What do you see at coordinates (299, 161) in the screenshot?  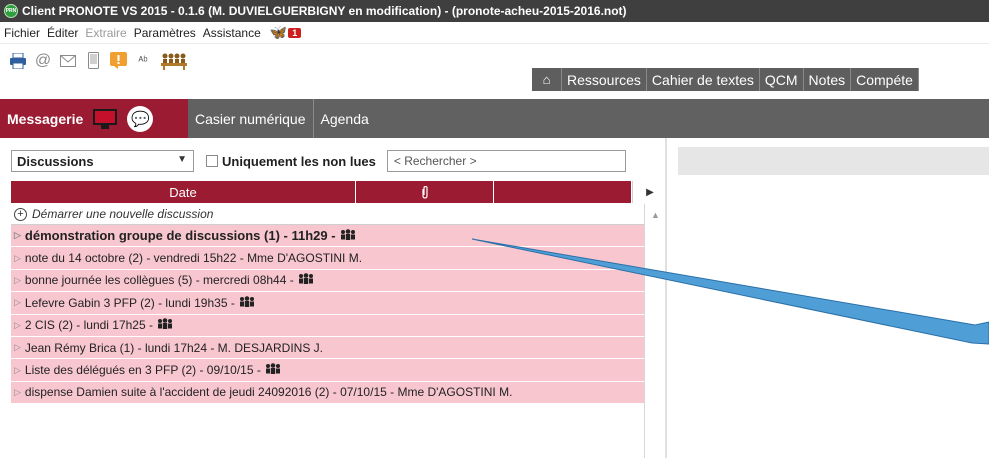 I see `unread-only-label: Uniquement les non lues` at bounding box center [299, 161].